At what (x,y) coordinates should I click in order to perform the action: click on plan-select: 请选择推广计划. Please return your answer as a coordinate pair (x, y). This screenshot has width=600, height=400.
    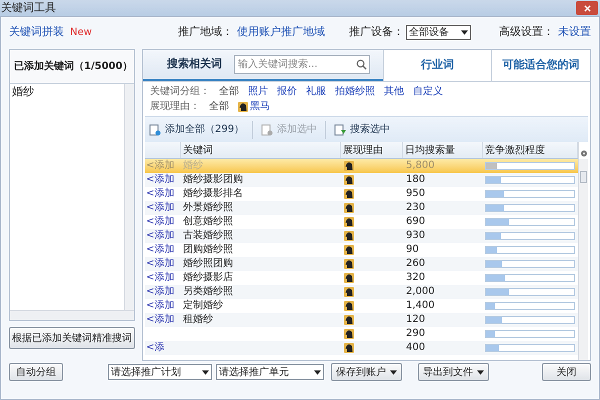
    Looking at the image, I should click on (160, 372).